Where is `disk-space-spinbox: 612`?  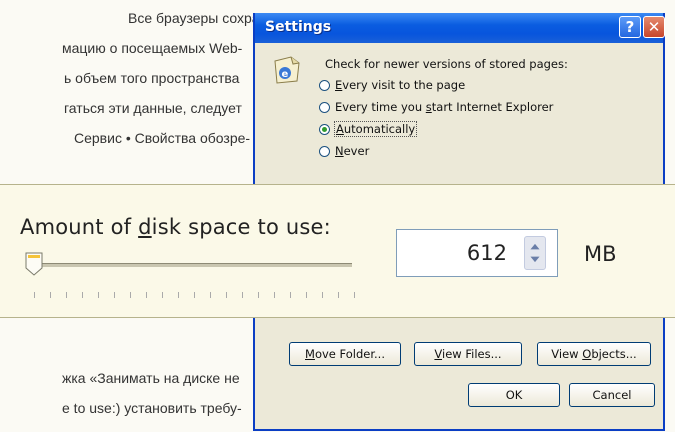
disk-space-spinbox: 612 is located at coordinates (477, 253).